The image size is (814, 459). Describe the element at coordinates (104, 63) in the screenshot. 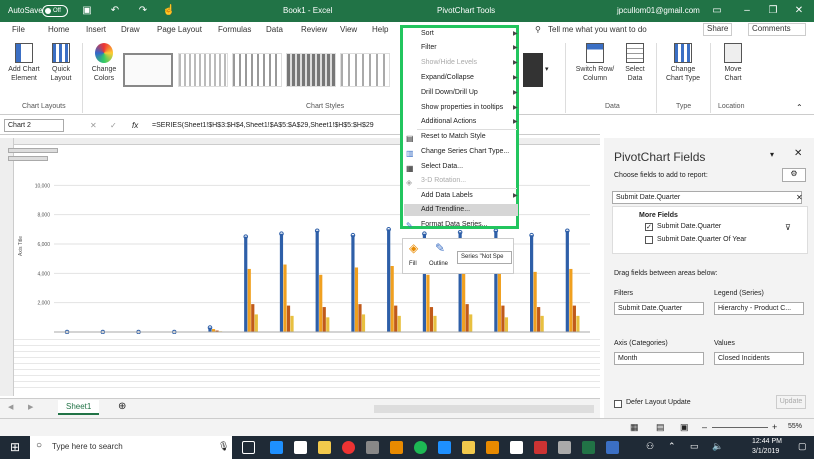

I see `change-colors-button: Change Colors` at that location.